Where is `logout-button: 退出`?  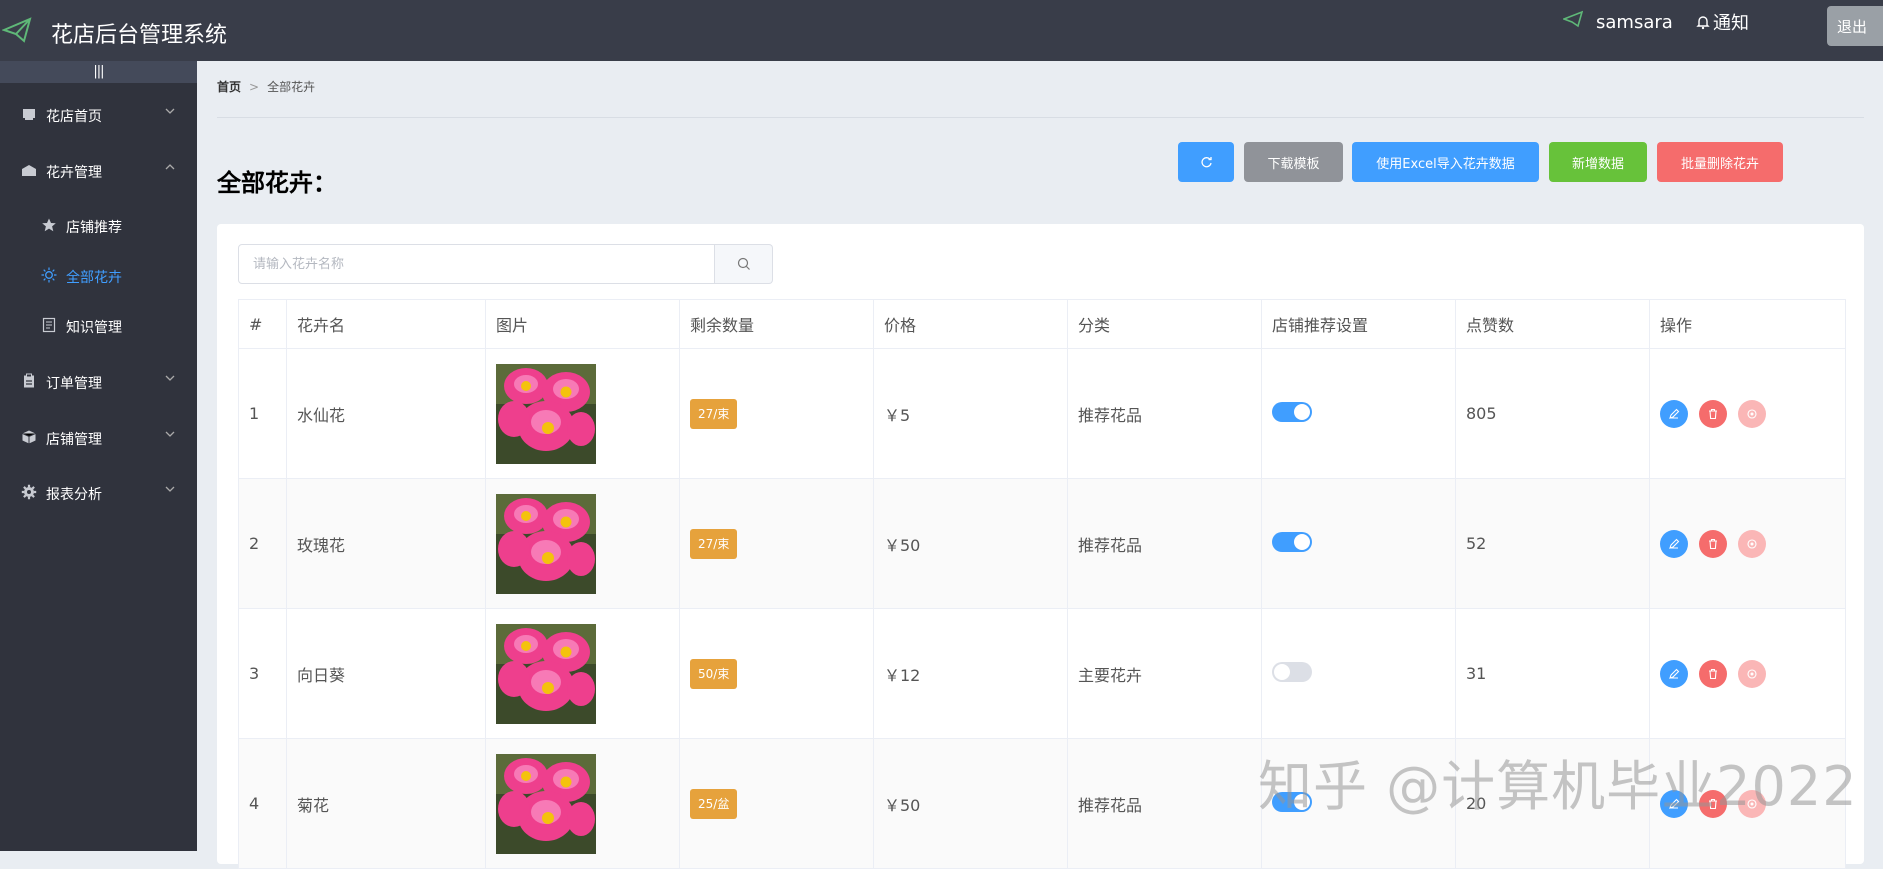
logout-button: 退出 is located at coordinates (1855, 26).